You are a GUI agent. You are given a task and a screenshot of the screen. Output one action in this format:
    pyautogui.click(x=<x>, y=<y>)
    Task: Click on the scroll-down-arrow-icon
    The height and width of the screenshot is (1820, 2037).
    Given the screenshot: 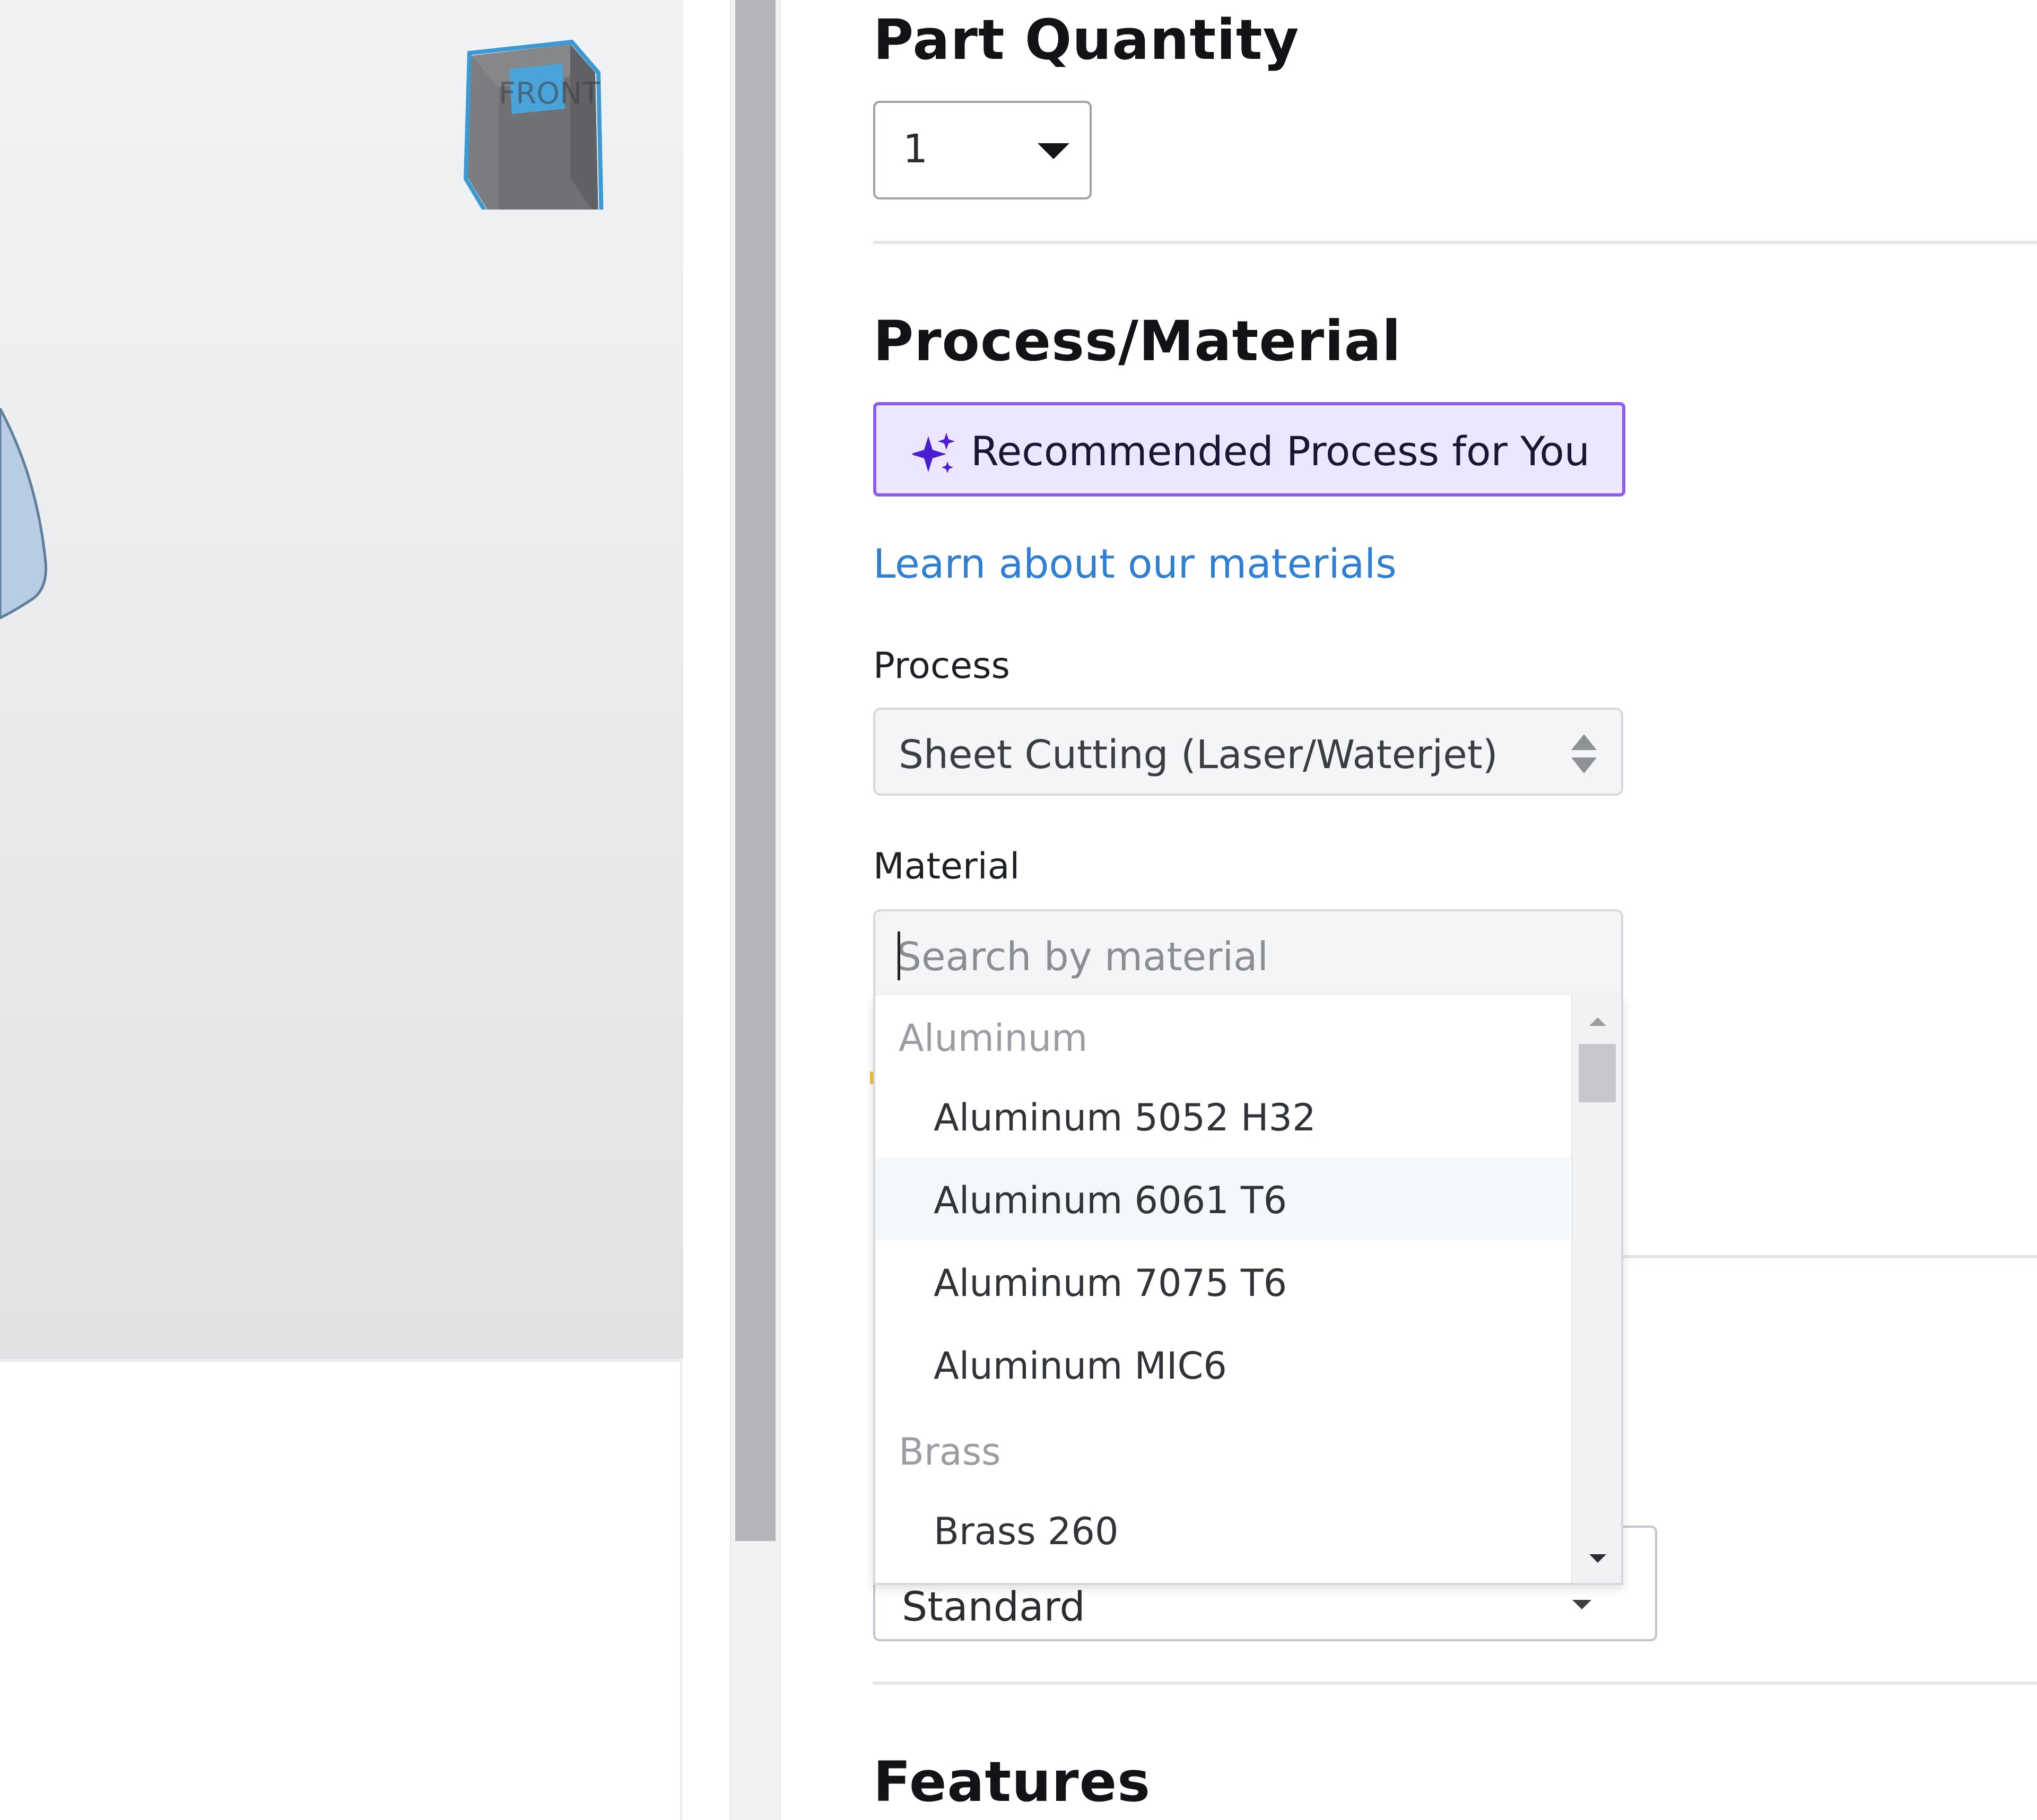 What is the action you would take?
    pyautogui.click(x=1597, y=1558)
    